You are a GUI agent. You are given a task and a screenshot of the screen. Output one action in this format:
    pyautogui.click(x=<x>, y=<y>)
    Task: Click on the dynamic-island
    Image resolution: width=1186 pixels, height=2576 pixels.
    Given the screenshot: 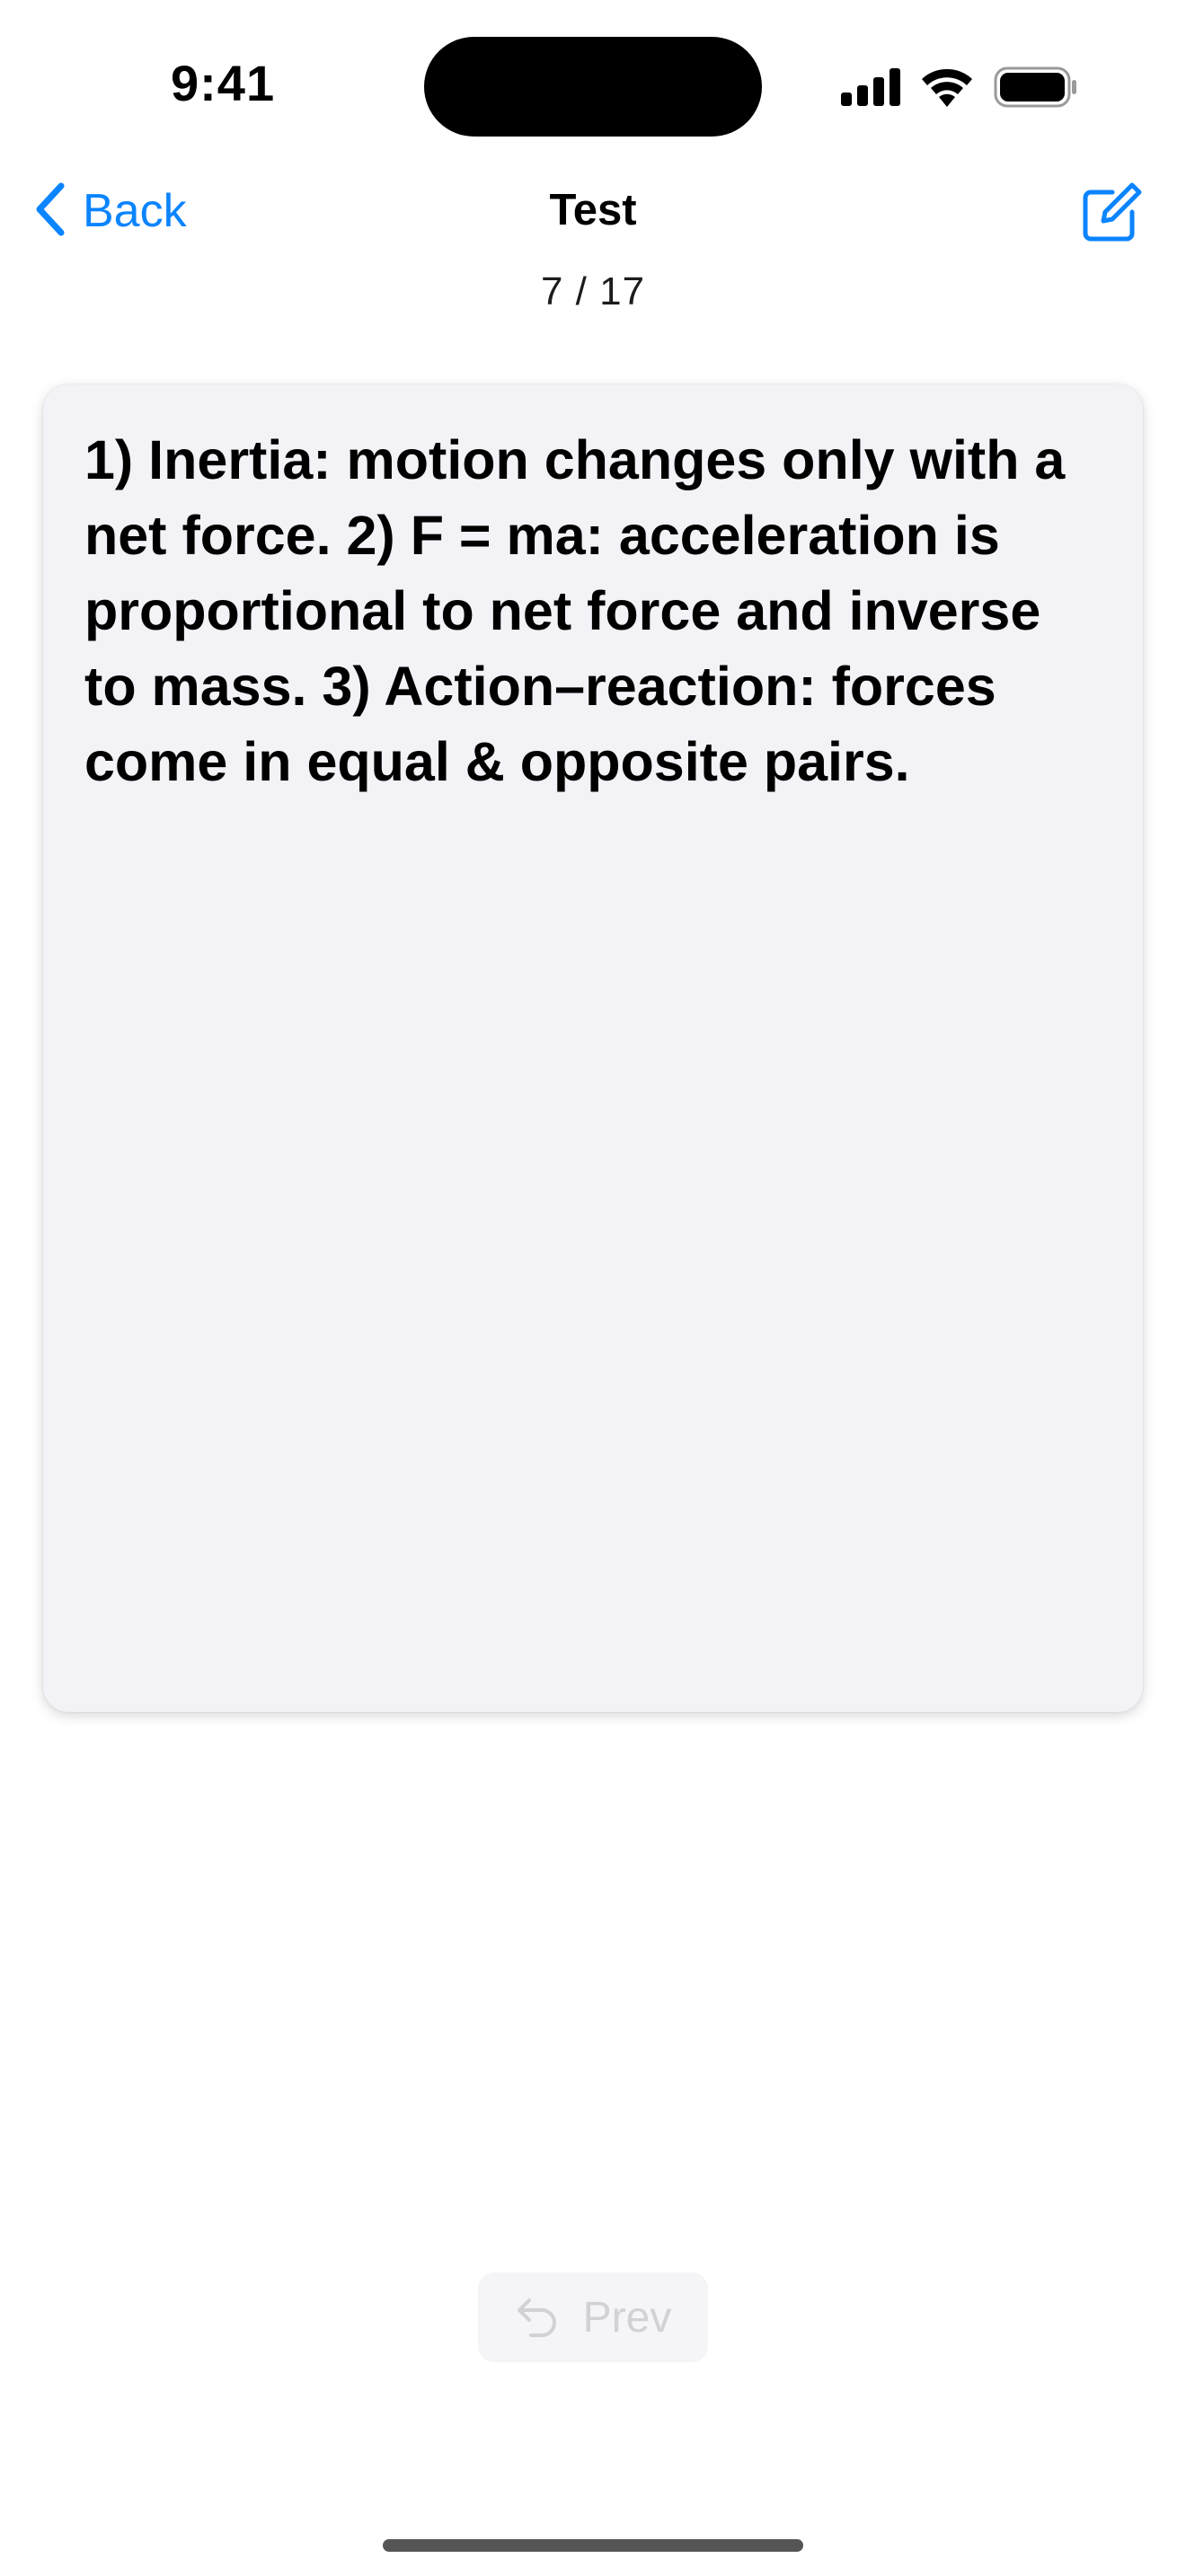 What is the action you would take?
    pyautogui.click(x=593, y=87)
    